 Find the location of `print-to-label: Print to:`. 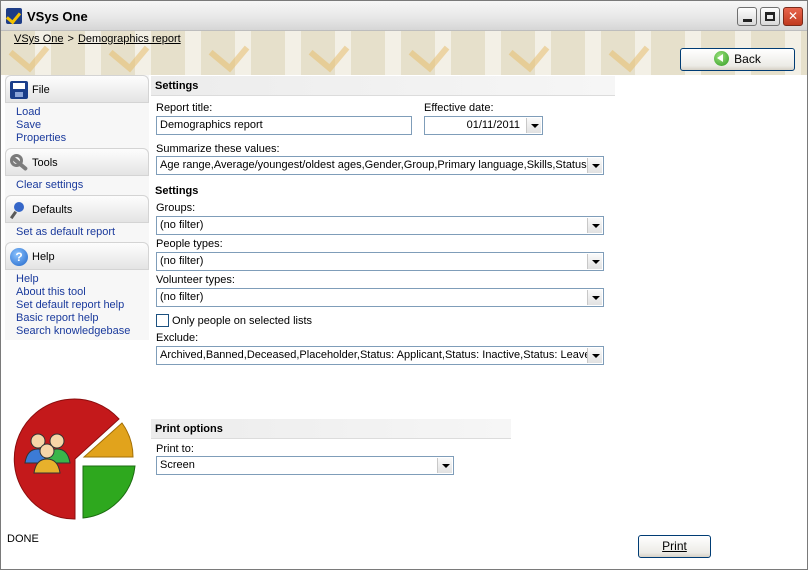

print-to-label: Print to: is located at coordinates (175, 449).